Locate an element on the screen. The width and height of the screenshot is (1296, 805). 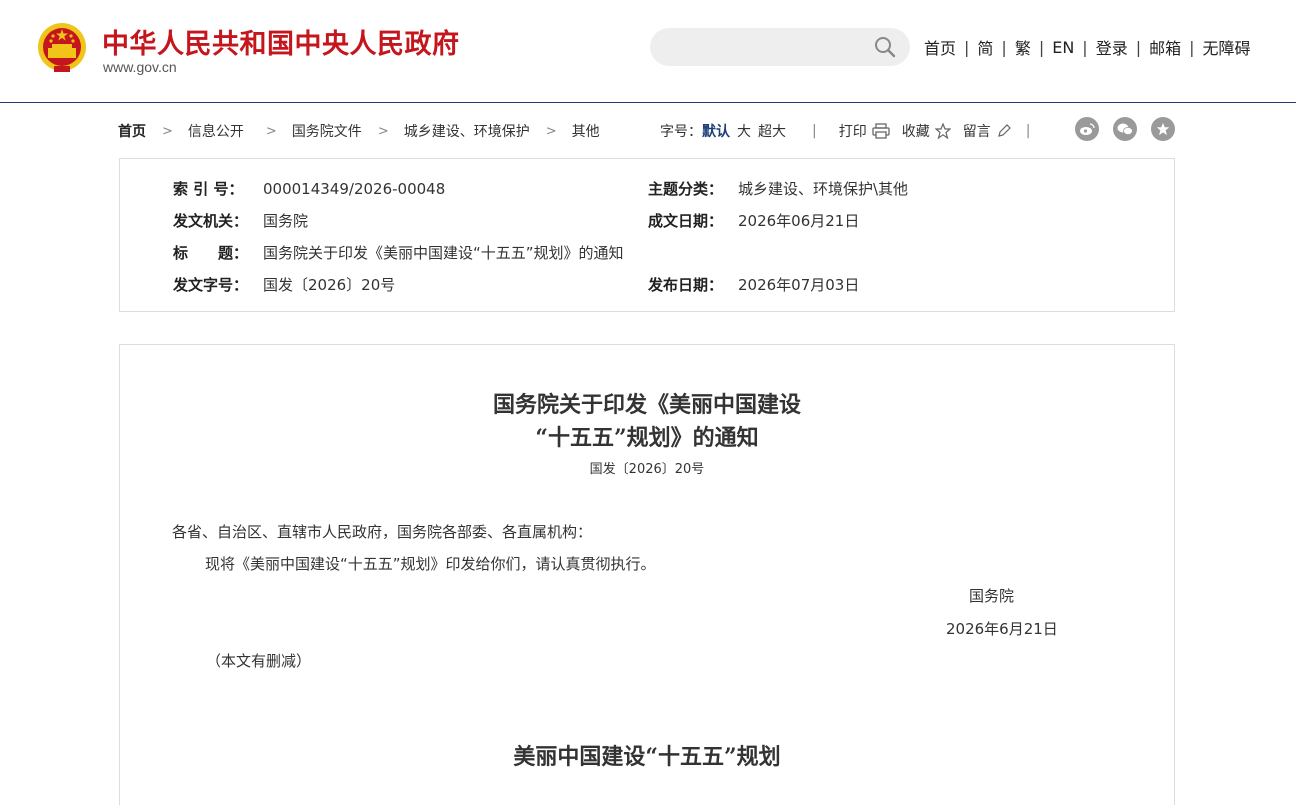
article-salutation: 各省、自治区、直辖市人民政府，国务院各部委、各直属机构： is located at coordinates (382, 532).